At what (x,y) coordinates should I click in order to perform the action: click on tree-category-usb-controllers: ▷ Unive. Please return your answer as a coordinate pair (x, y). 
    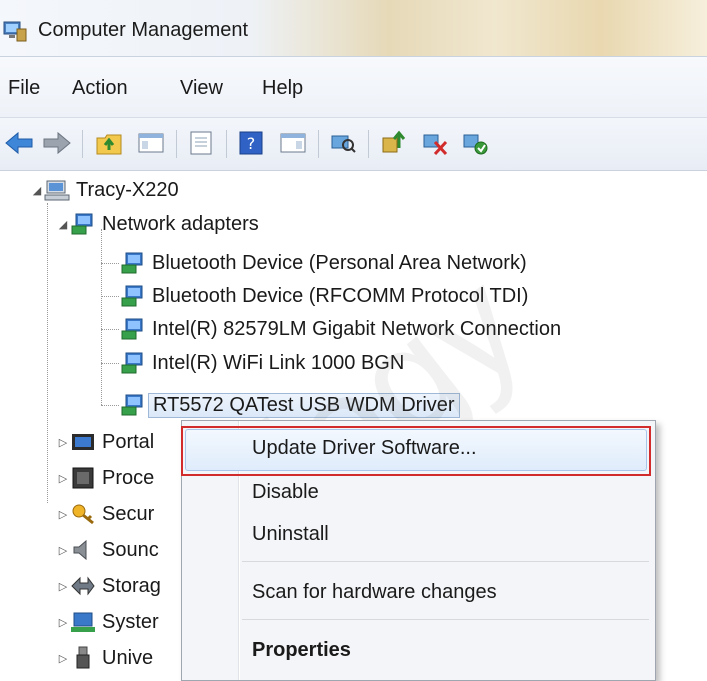
    Looking at the image, I should click on (104, 658).